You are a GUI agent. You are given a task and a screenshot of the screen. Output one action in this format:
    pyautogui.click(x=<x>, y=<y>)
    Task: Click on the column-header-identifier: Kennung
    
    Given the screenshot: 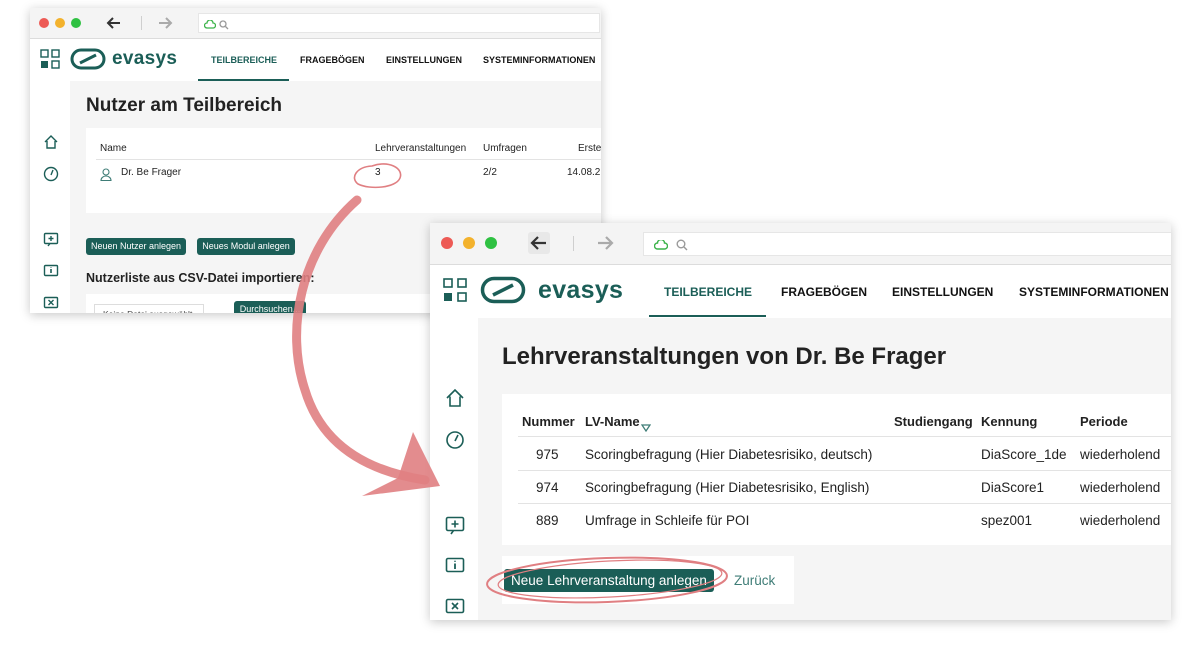 What is the action you would take?
    pyautogui.click(x=1009, y=421)
    